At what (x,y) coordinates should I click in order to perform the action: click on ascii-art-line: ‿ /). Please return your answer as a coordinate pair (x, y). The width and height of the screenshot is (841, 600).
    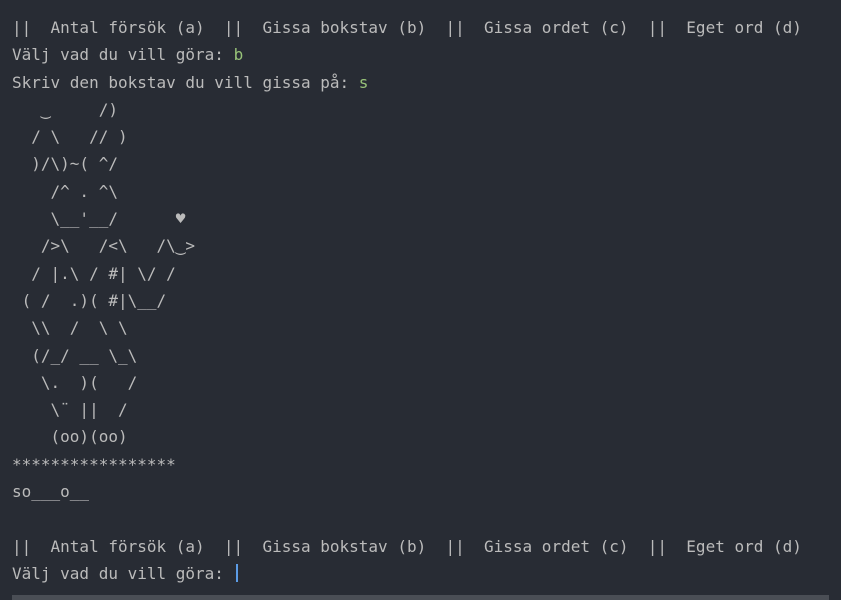
    Looking at the image, I should click on (65, 109).